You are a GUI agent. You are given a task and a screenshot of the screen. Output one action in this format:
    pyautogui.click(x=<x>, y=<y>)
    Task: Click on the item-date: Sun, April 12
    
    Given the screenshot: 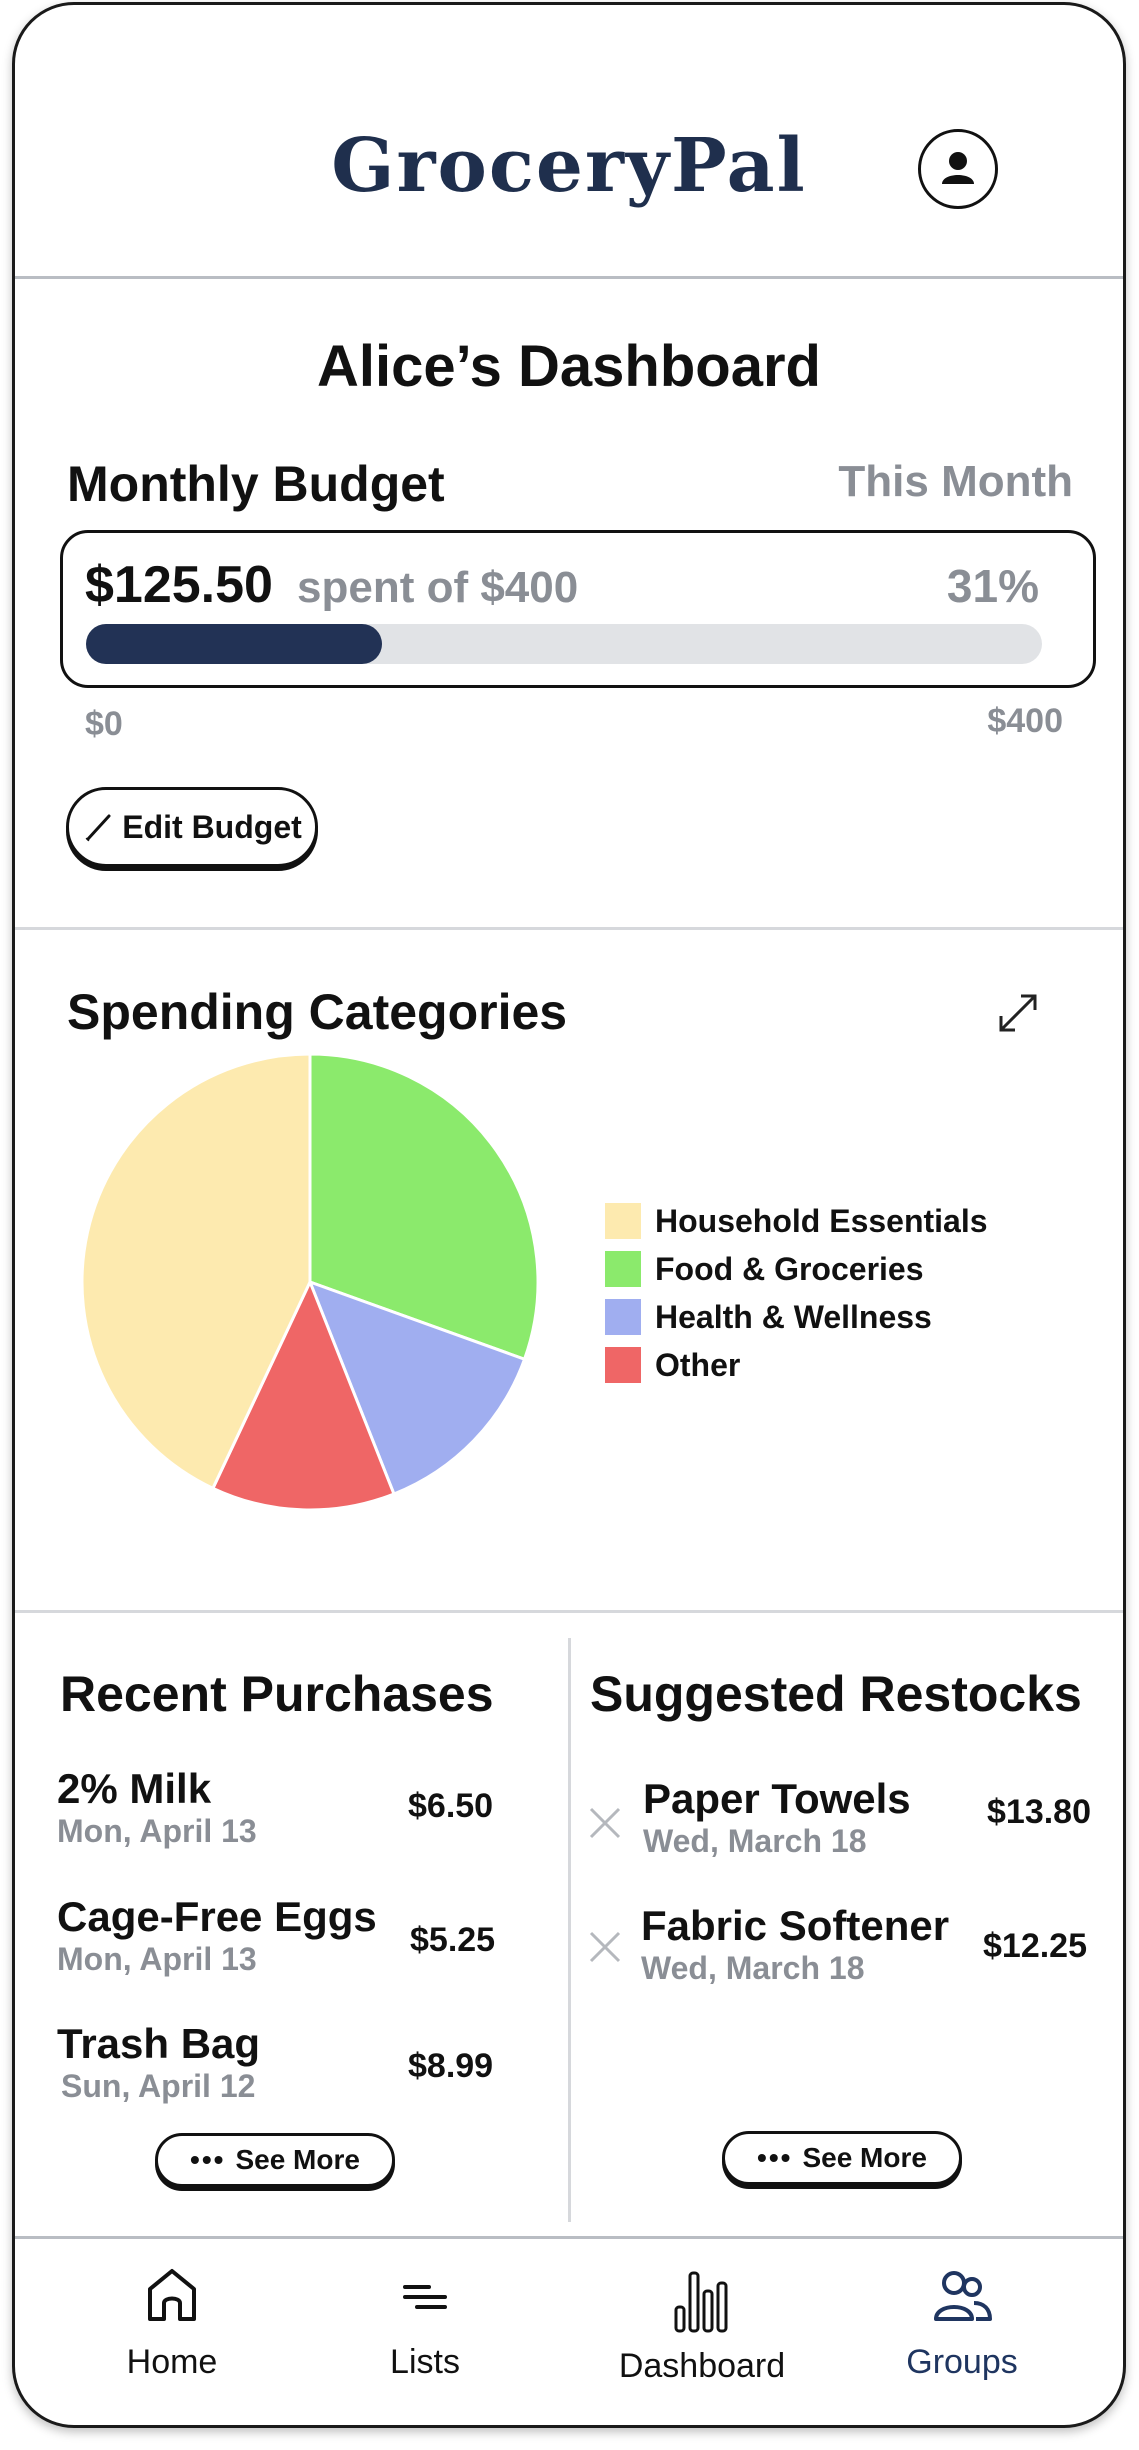 What is the action you would take?
    pyautogui.click(x=158, y=2086)
    